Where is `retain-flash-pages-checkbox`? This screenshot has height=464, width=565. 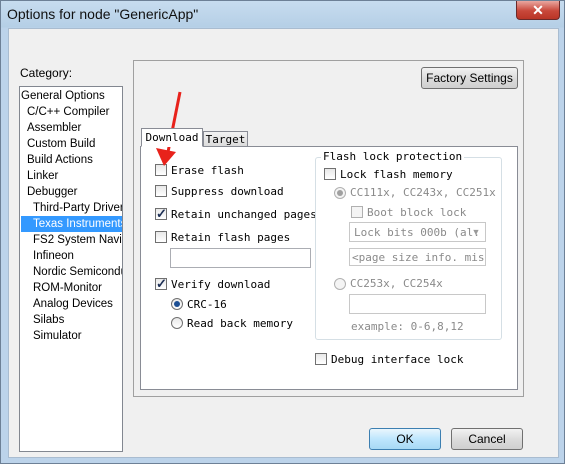
retain-flash-pages-checkbox is located at coordinates (161, 237).